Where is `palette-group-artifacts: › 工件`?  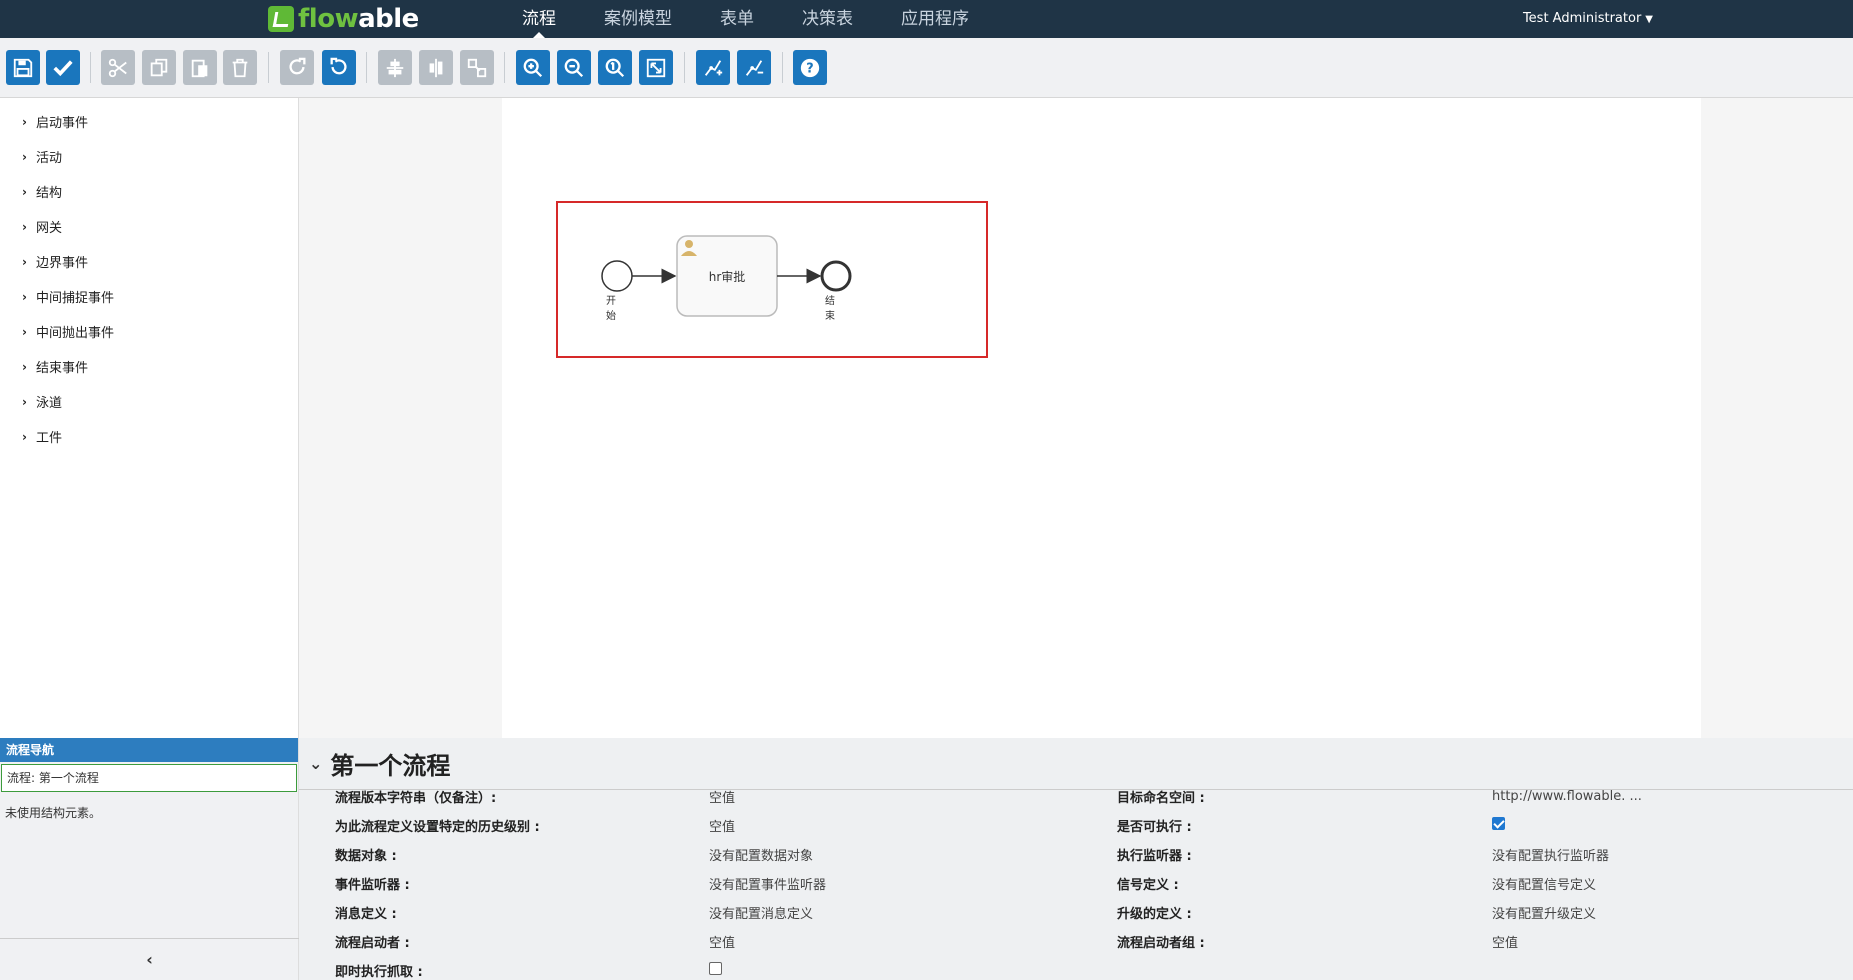 palette-group-artifacts: › 工件 is located at coordinates (149, 436).